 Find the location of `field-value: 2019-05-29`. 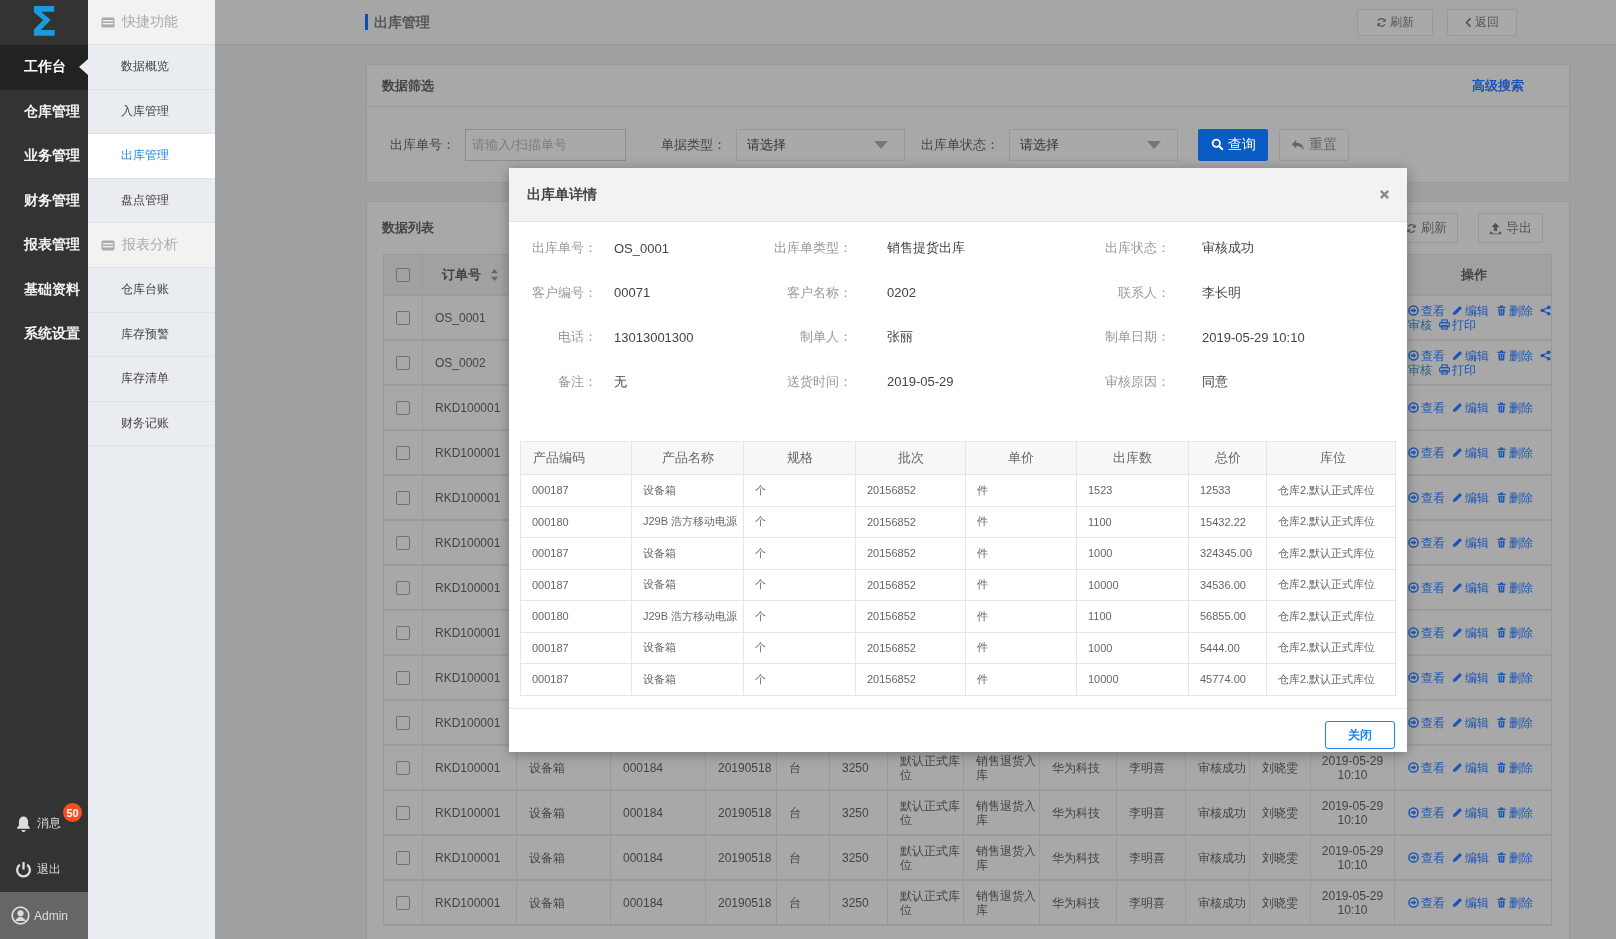

field-value: 2019-05-29 is located at coordinates (921, 382).